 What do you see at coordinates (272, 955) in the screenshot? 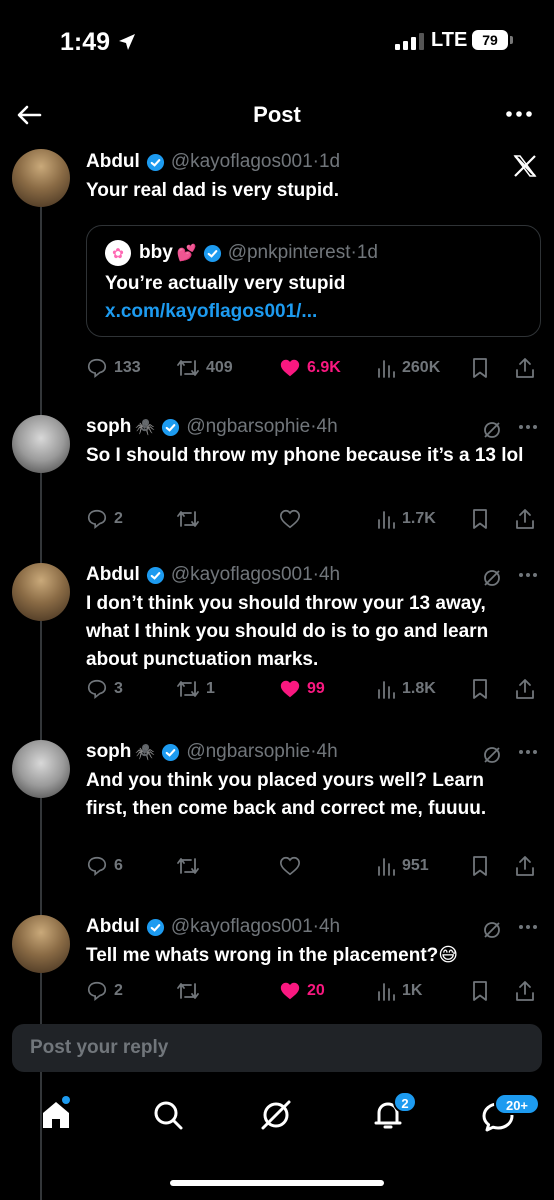
I see `post-text: Tell me whats wrong in the placement?😅` at bounding box center [272, 955].